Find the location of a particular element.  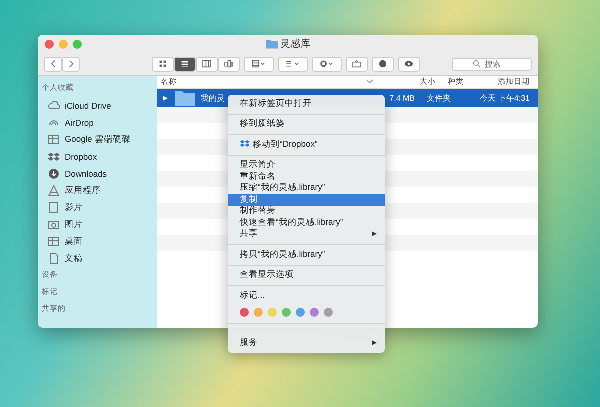

sidebar-label: AirDrop is located at coordinates (79, 123).